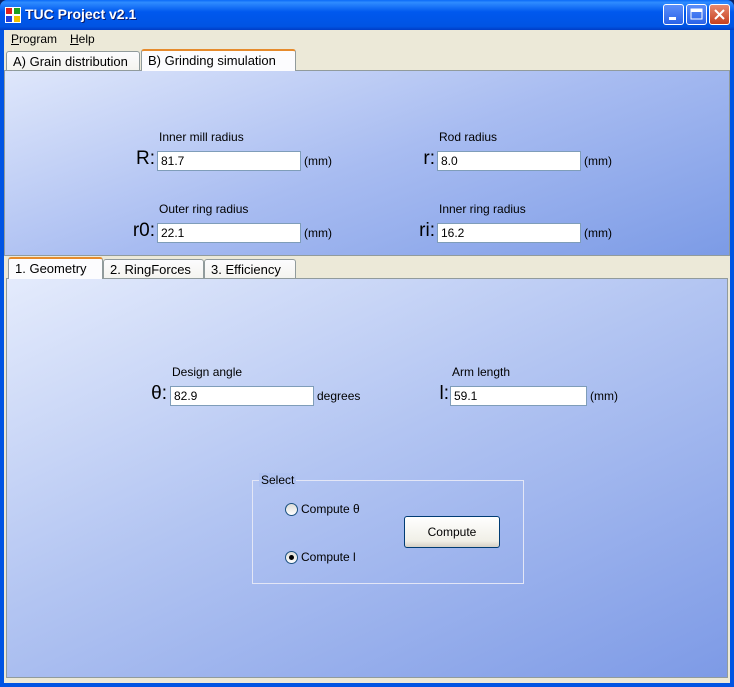 This screenshot has width=734, height=687. I want to click on r-symbol: r:, so click(429, 158).